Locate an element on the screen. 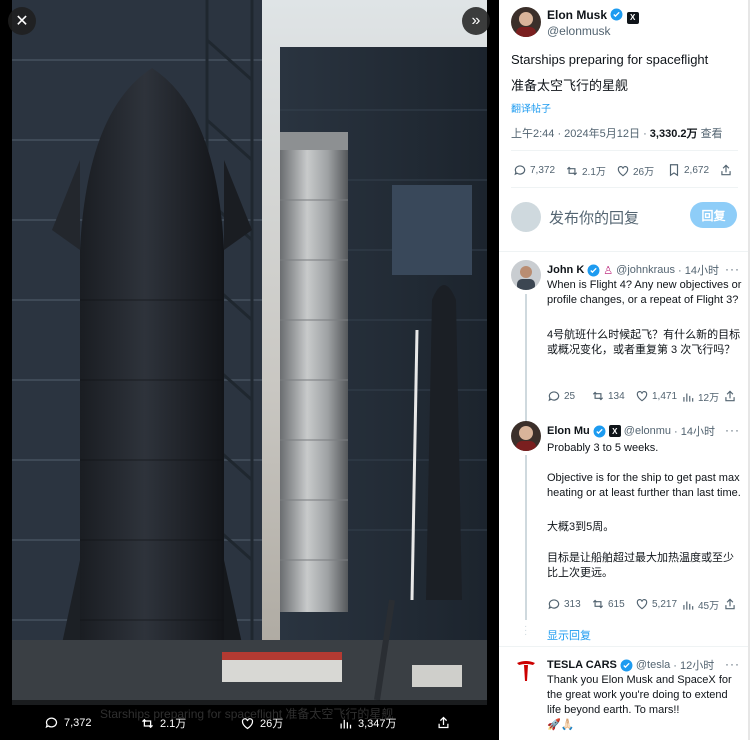 Image resolution: width=750 pixels, height=740 pixels. views-stat-button: 12万 is located at coordinates (700, 396).